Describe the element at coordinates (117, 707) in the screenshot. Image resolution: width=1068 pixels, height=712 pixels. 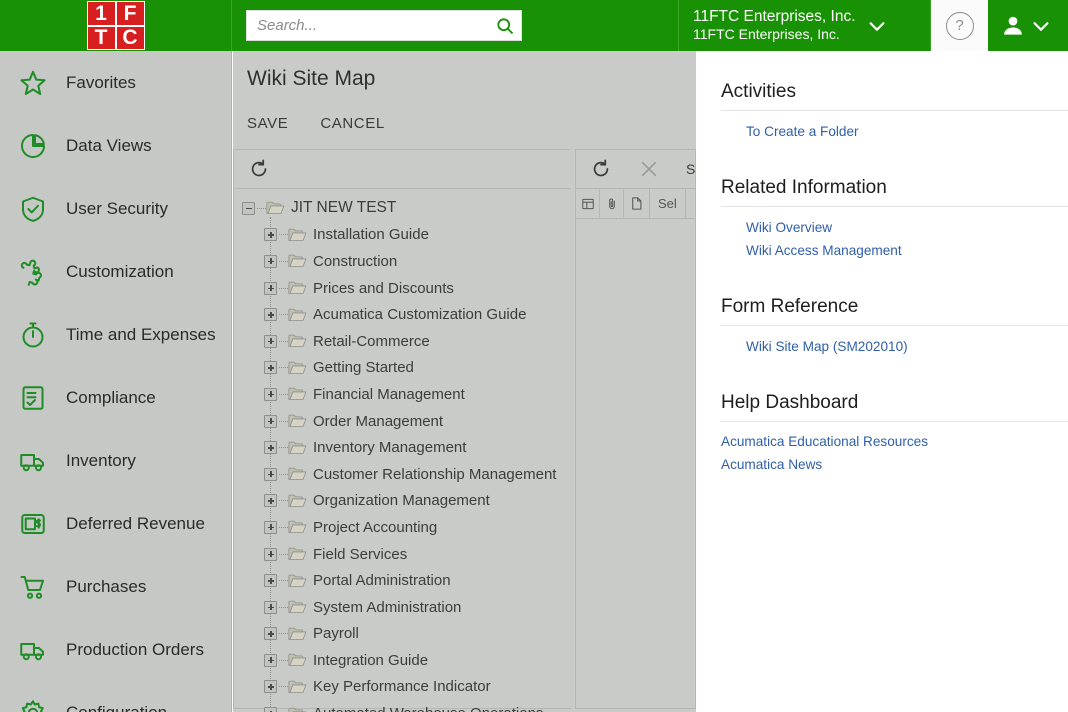
I see `sidebar-item-label: Configuration` at that location.